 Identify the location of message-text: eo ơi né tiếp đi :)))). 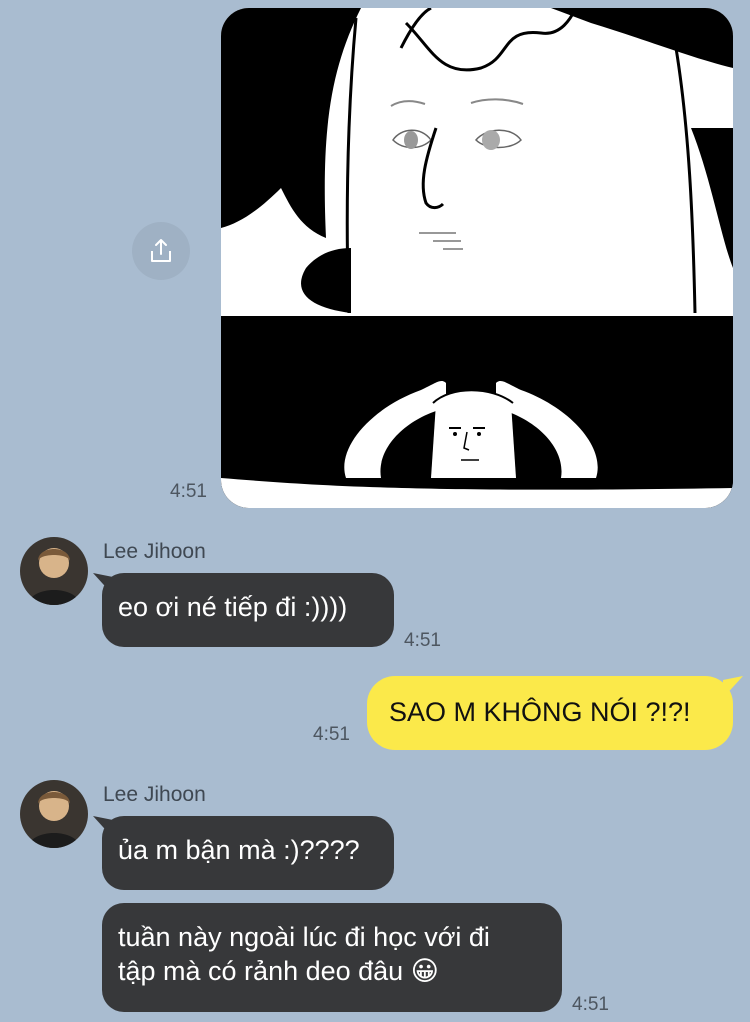
(233, 607).